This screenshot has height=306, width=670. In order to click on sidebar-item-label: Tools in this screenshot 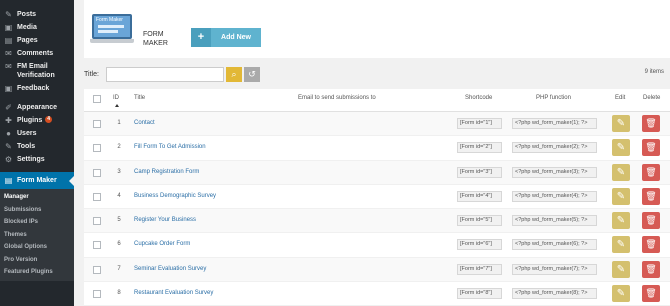, I will do `click(26, 146)`.